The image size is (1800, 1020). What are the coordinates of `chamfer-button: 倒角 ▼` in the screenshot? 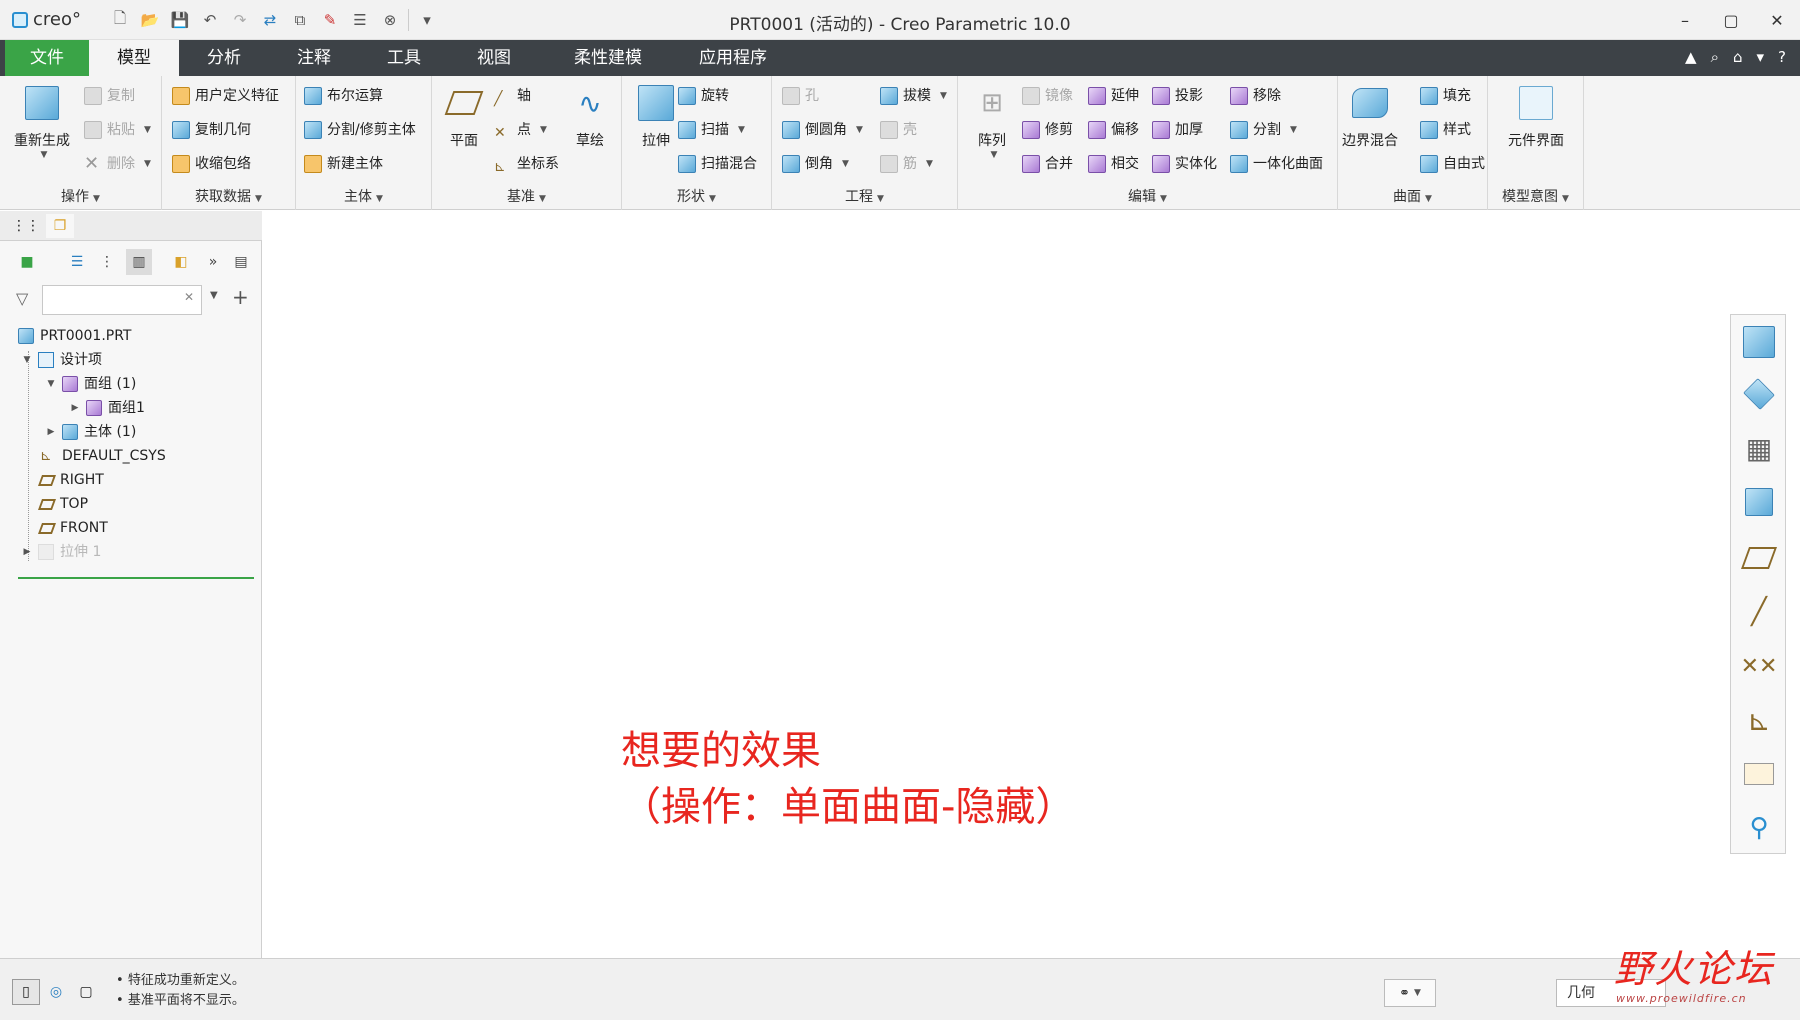 It's located at (815, 164).